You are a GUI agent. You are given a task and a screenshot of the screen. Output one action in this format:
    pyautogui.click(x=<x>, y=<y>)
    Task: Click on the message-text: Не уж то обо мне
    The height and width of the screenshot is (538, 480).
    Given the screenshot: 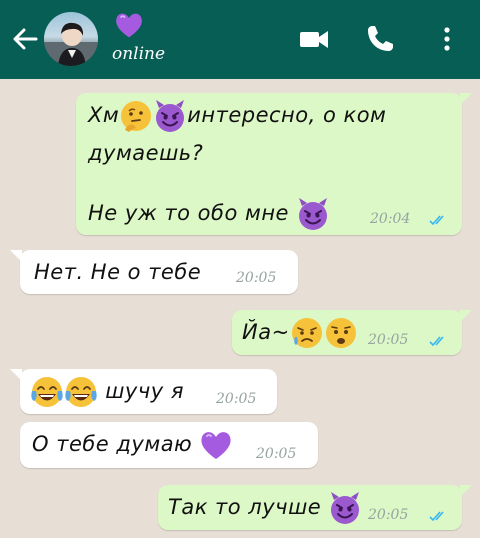 What is the action you would take?
    pyautogui.click(x=209, y=214)
    